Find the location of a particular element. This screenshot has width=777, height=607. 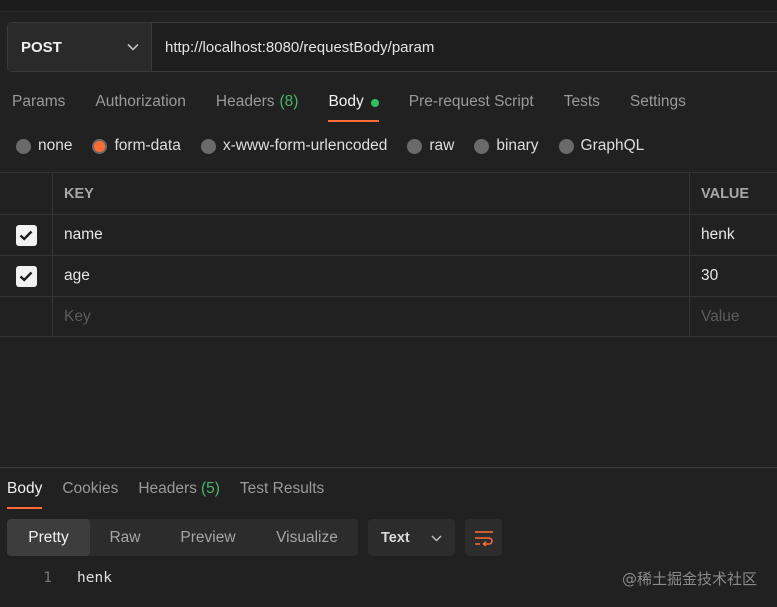

radio-form-data: form-data is located at coordinates (136, 146).